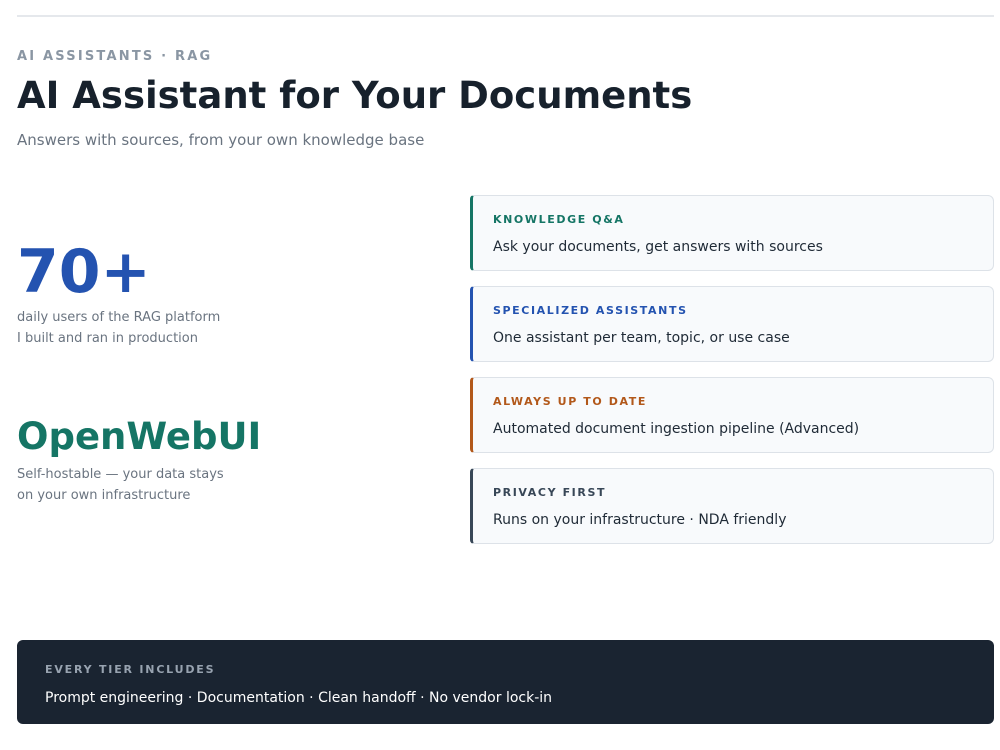  What do you see at coordinates (139, 436) in the screenshot?
I see `stat-platform-value: OpenWebUI` at bounding box center [139, 436].